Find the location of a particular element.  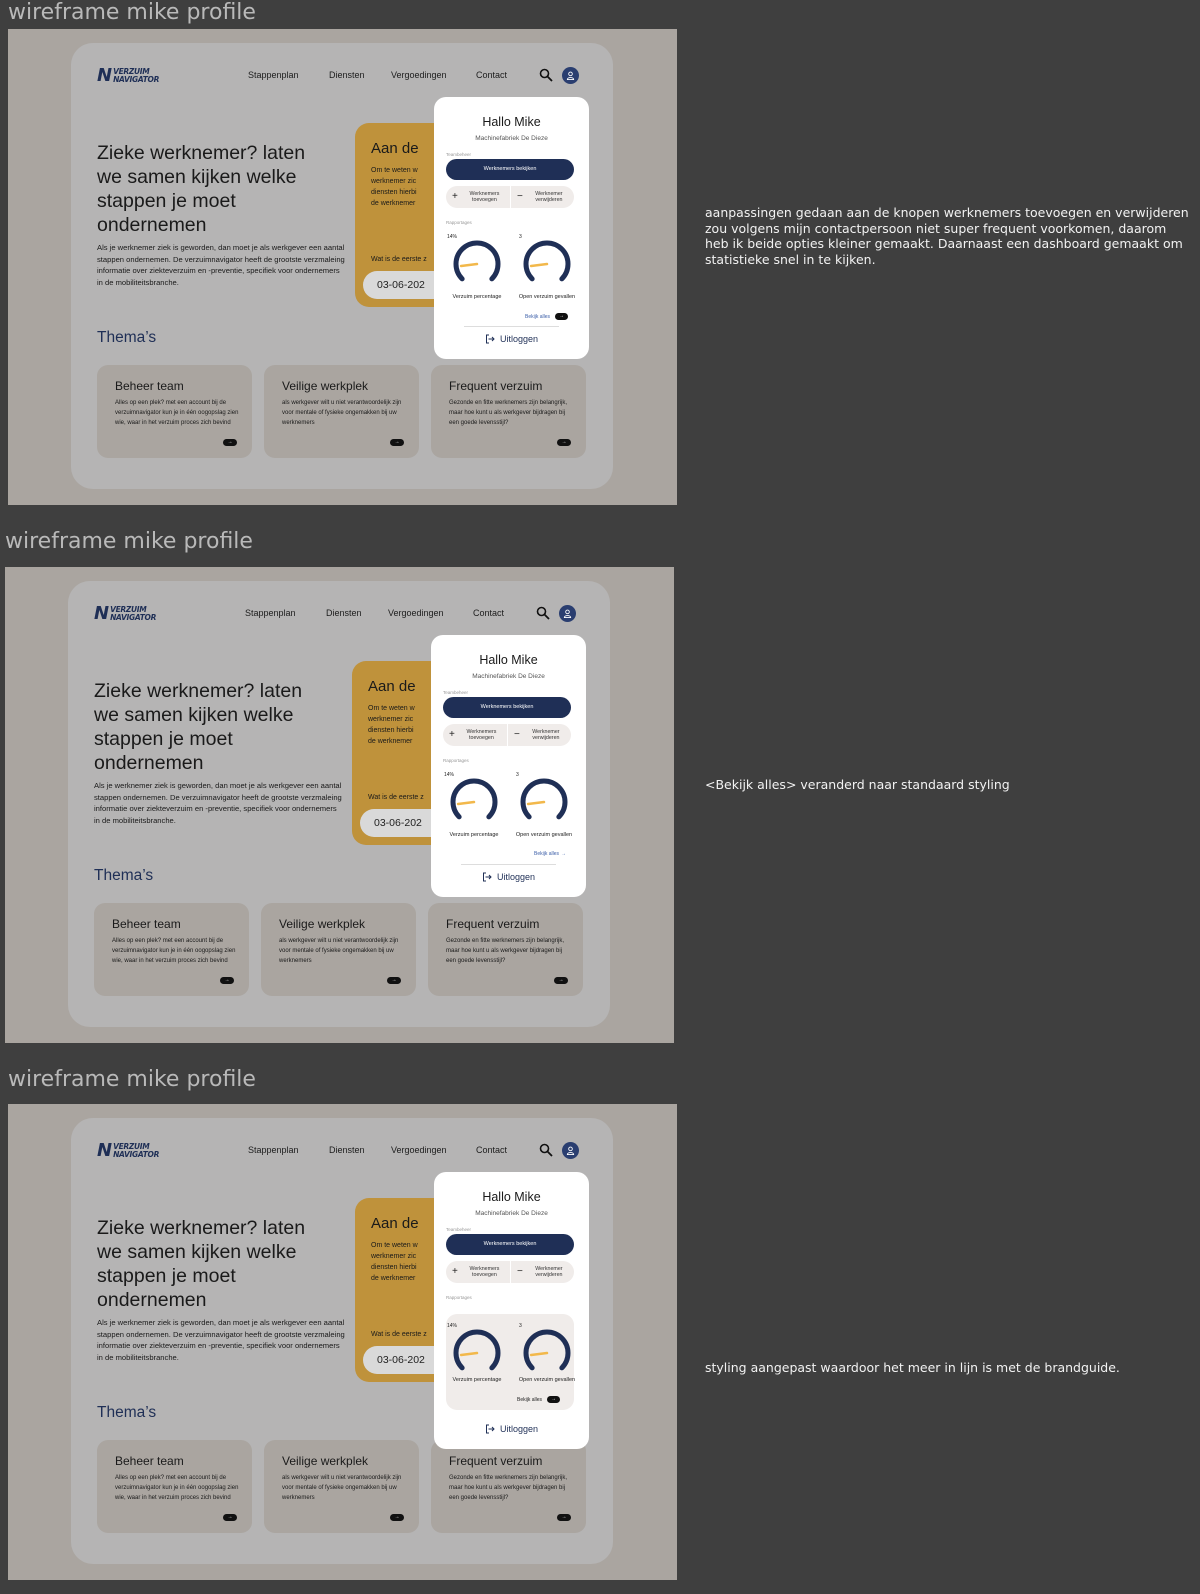

theme-card-title: Veilige werkplek is located at coordinates (325, 1461).